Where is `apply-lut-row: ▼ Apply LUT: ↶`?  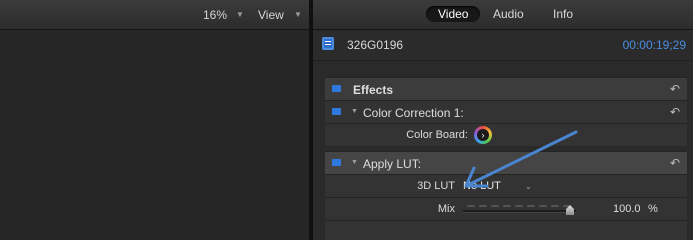
apply-lut-row: ▼ Apply LUT: ↶ is located at coordinates (506, 162).